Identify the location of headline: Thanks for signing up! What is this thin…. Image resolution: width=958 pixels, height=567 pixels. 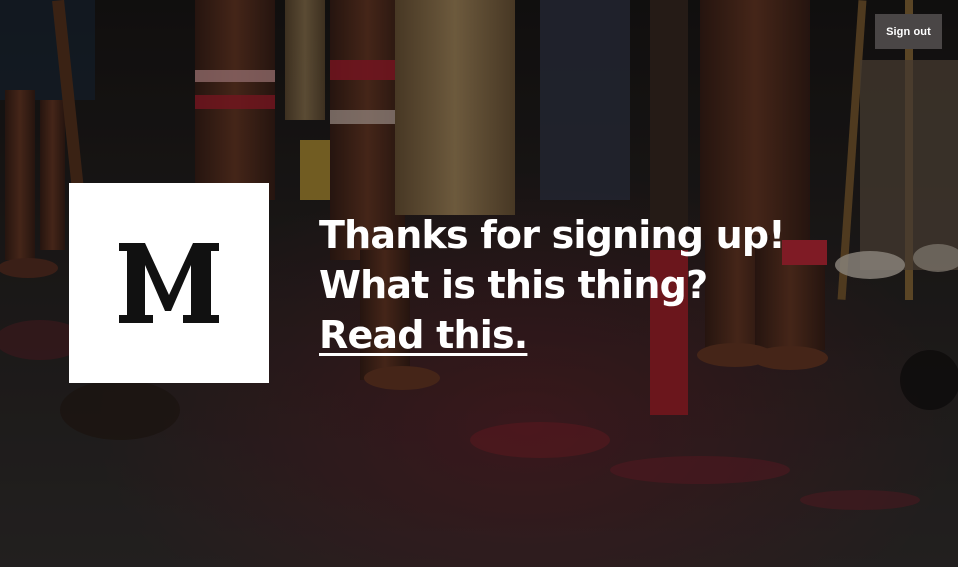
(569, 285).